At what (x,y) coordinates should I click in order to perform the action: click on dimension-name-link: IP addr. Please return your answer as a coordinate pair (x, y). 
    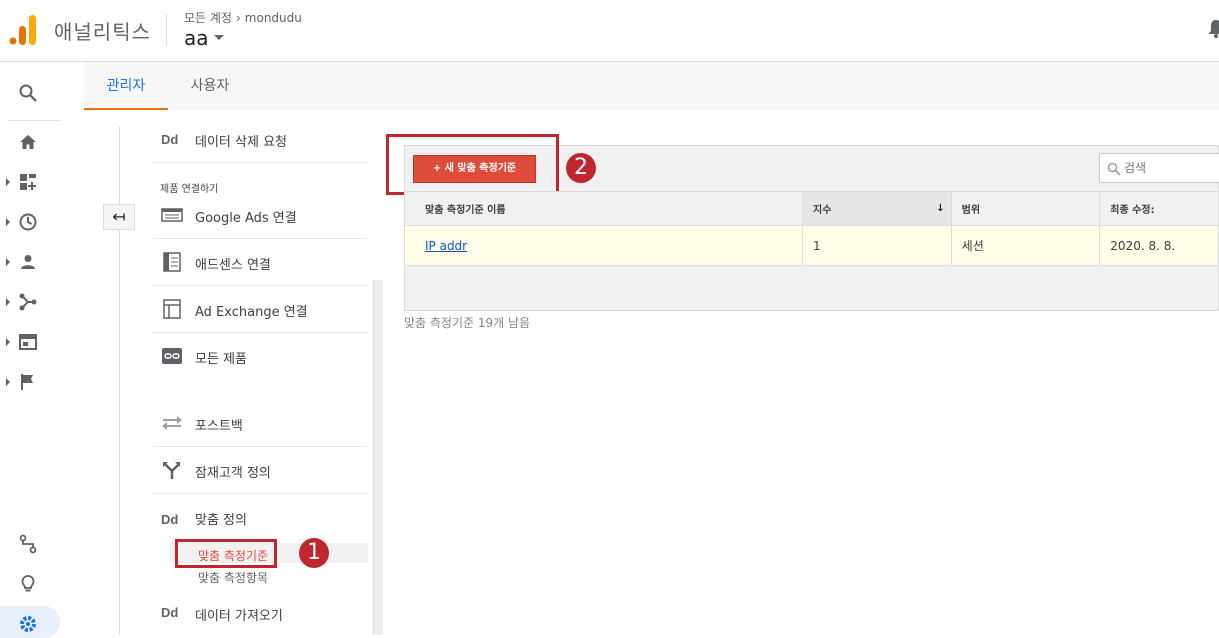
    Looking at the image, I should click on (446, 246).